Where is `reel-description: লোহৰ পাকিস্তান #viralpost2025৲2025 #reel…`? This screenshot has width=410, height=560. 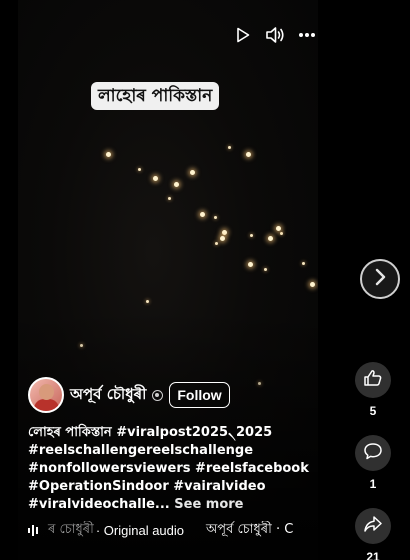
reel-description: লোহৰ পাকিস্তান #viralpost2025৲2025 #reel… is located at coordinates (168, 469).